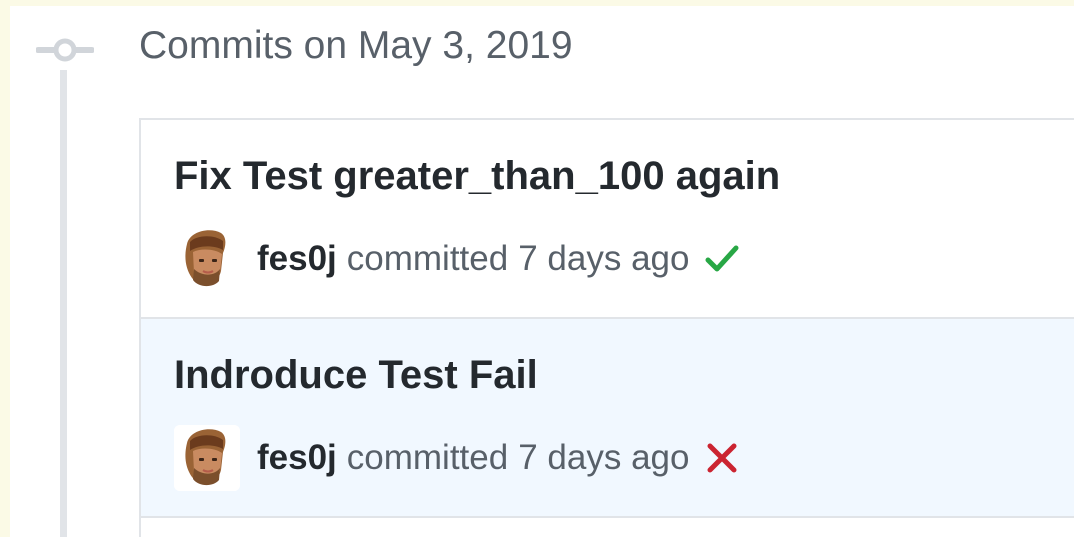 The height and width of the screenshot is (537, 1074). I want to click on git-commit-icon, so click(65, 50).